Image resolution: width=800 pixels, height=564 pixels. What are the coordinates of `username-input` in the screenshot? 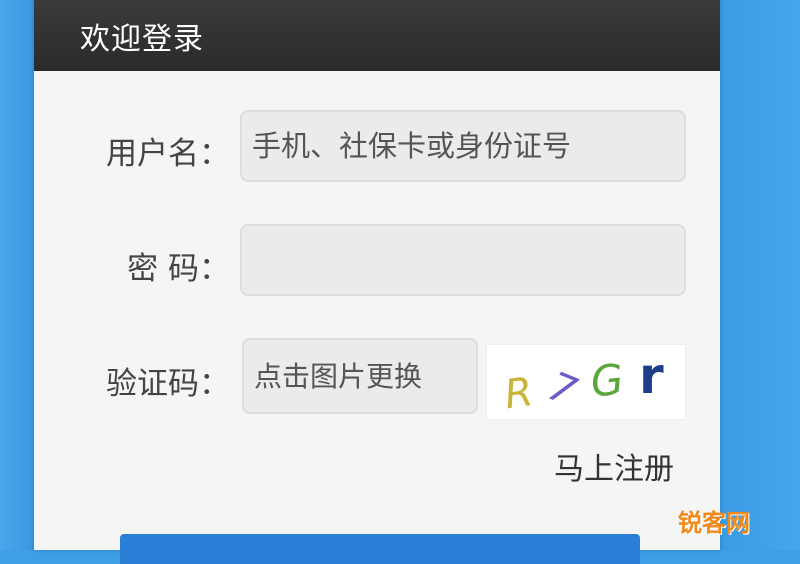 It's located at (463, 146).